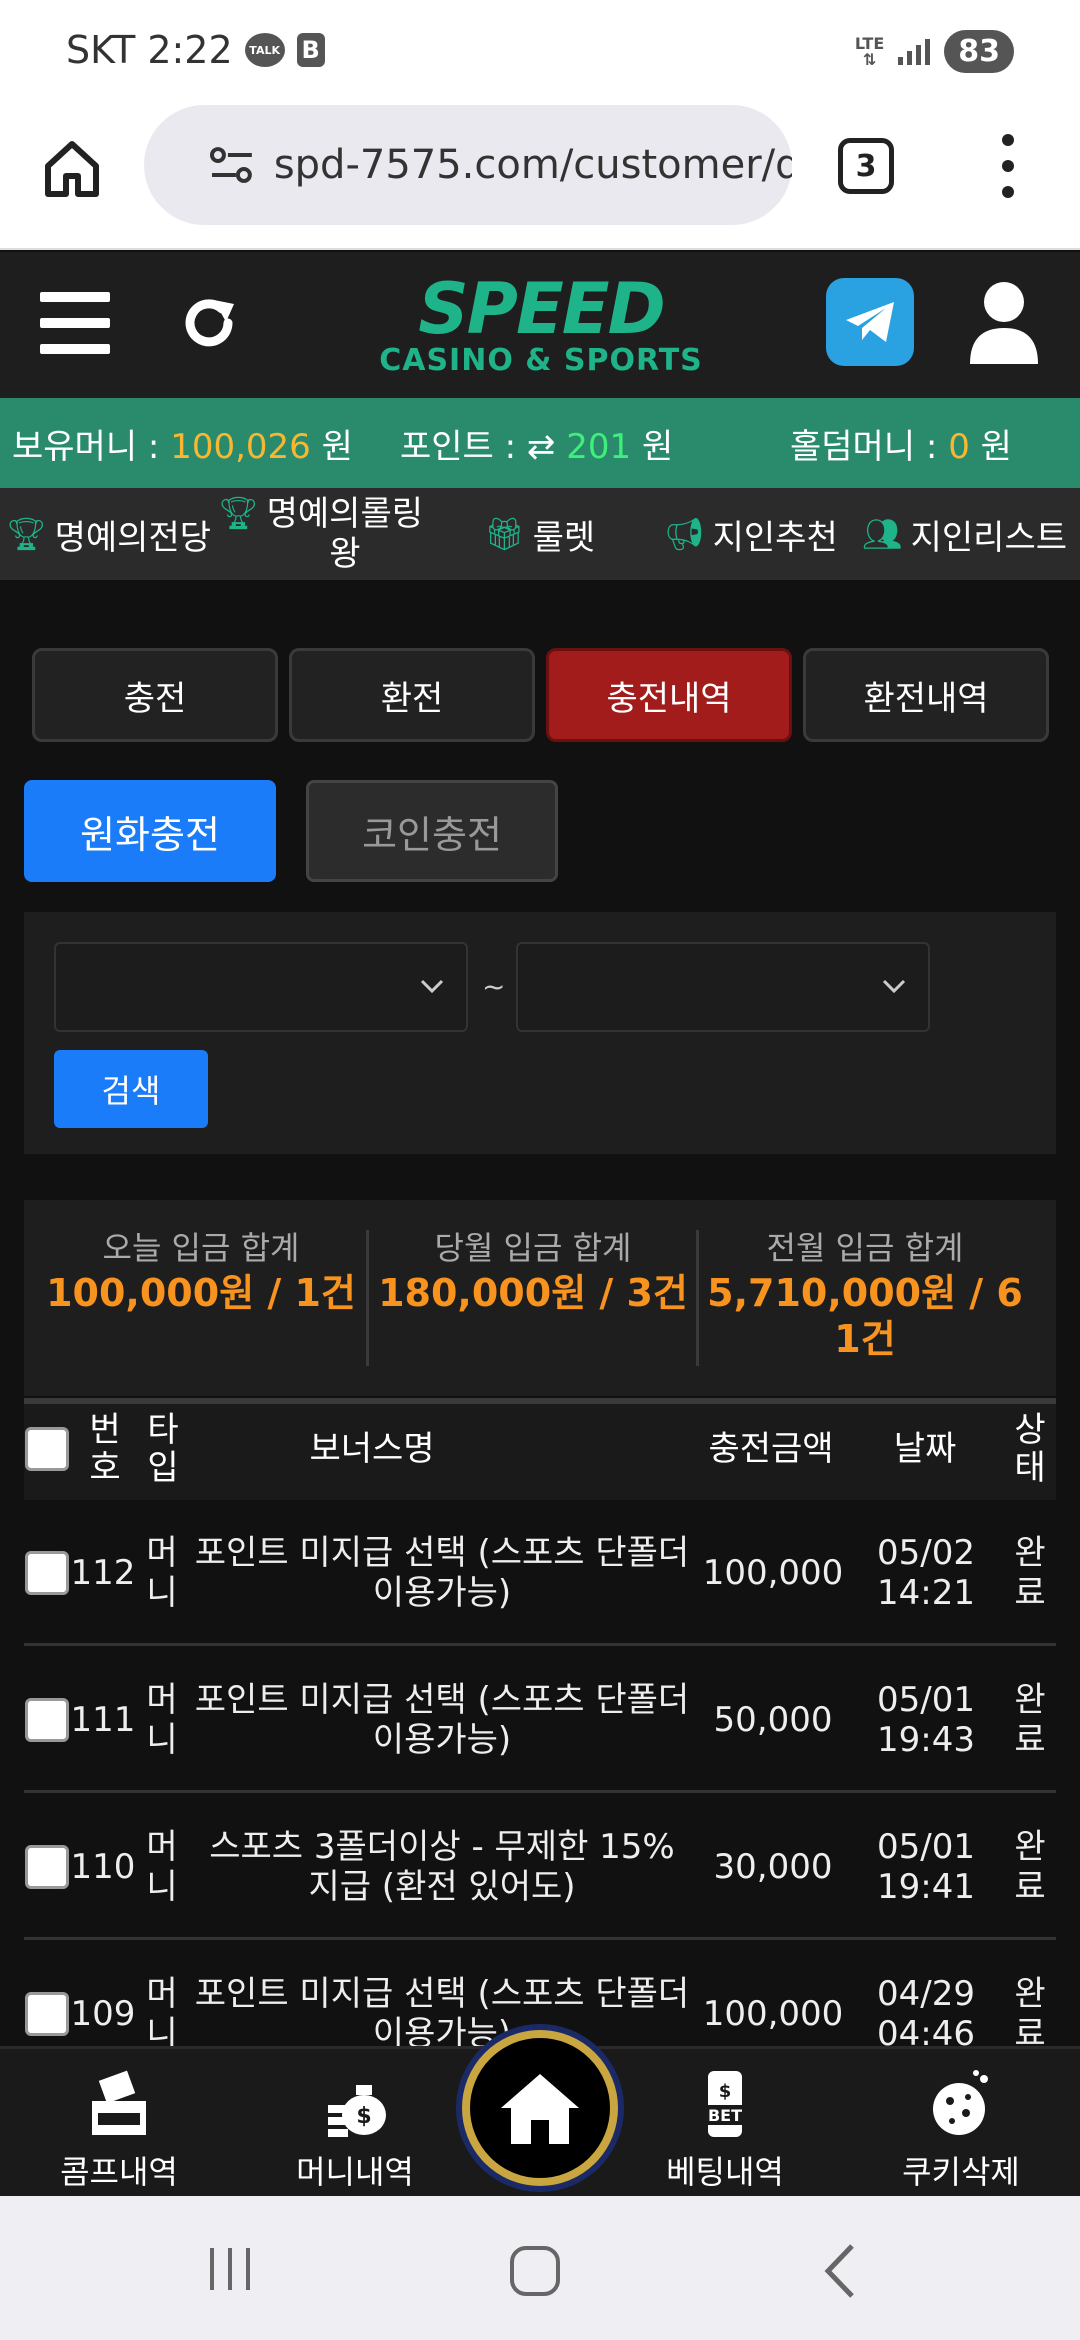 The height and width of the screenshot is (2340, 1080). What do you see at coordinates (432, 831) in the screenshot?
I see `coin-deposit-button: 코인충전` at bounding box center [432, 831].